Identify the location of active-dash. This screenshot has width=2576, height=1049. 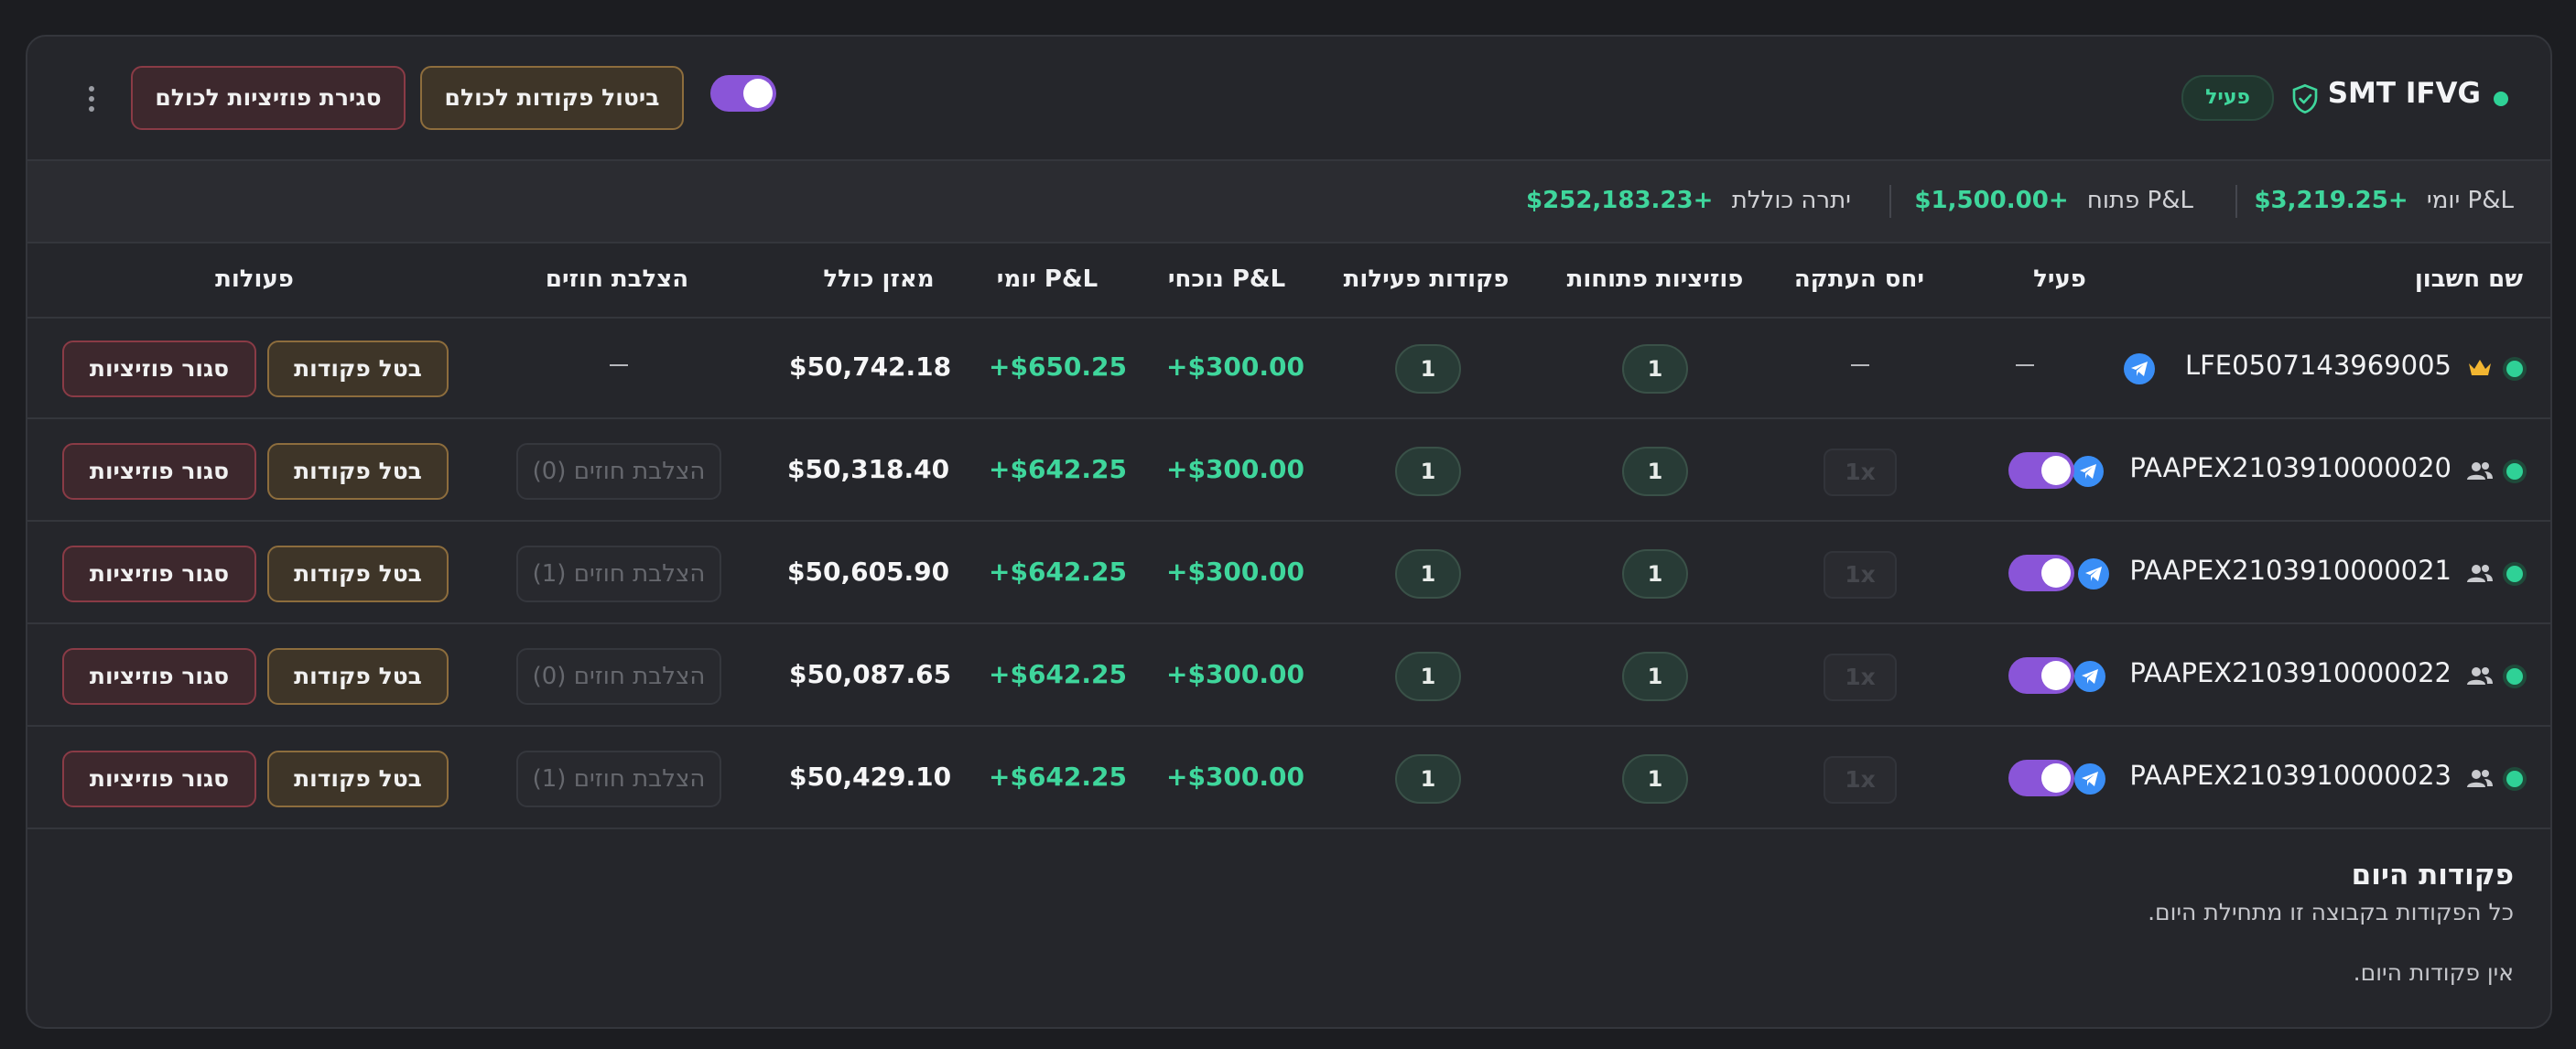
(2025, 365).